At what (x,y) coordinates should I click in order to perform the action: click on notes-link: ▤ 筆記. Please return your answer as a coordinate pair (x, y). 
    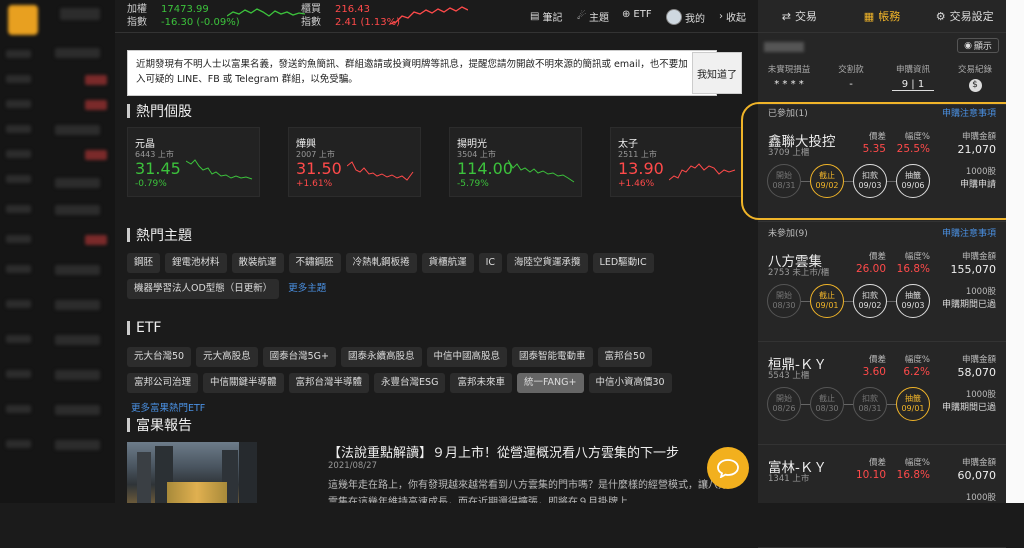
    Looking at the image, I should click on (546, 16).